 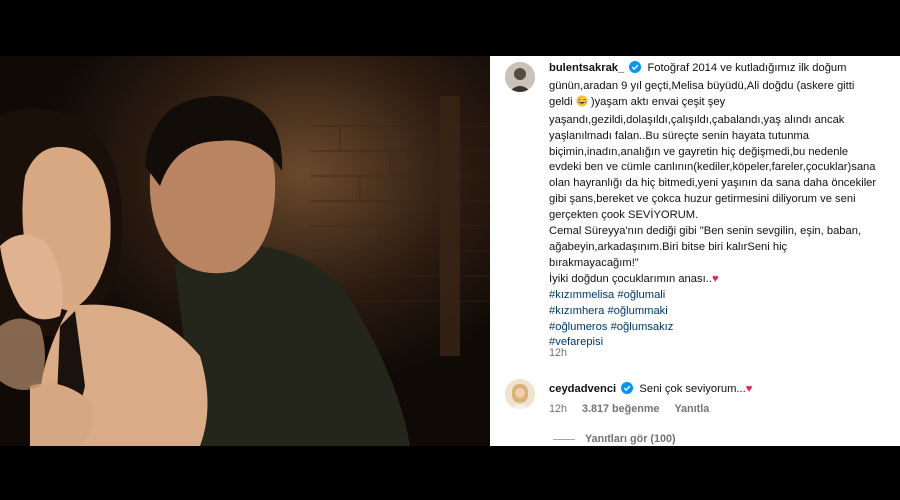 What do you see at coordinates (637, 311) in the screenshot?
I see `hashtag-link: #oğlummaki` at bounding box center [637, 311].